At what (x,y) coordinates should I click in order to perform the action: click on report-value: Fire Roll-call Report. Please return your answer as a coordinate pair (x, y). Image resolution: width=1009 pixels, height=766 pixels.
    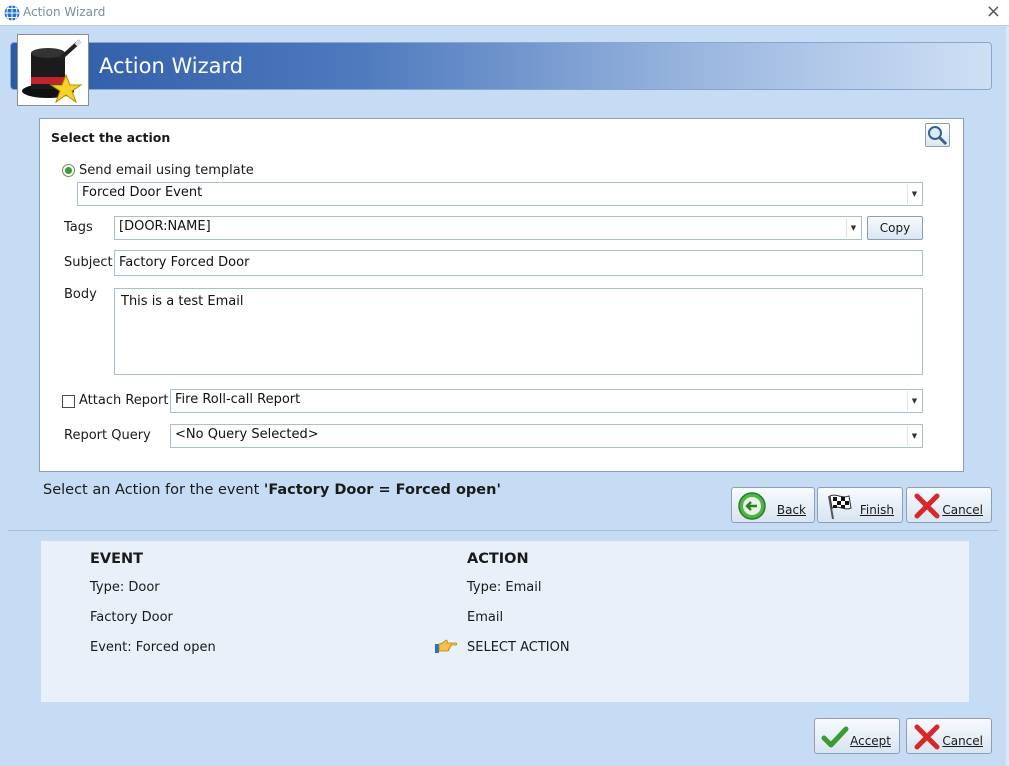
    Looking at the image, I should click on (238, 399).